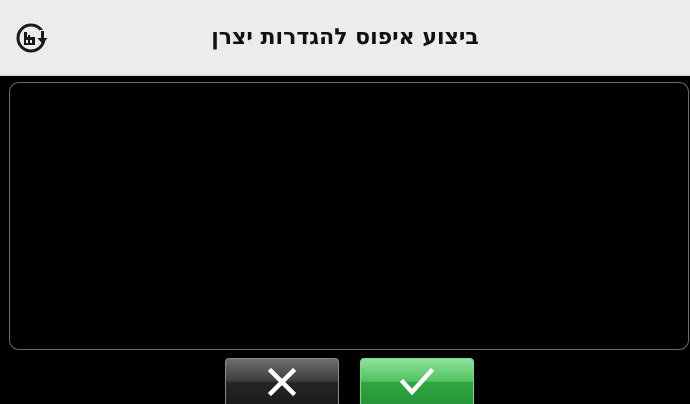  What do you see at coordinates (417, 381) in the screenshot?
I see `confirm-button` at bounding box center [417, 381].